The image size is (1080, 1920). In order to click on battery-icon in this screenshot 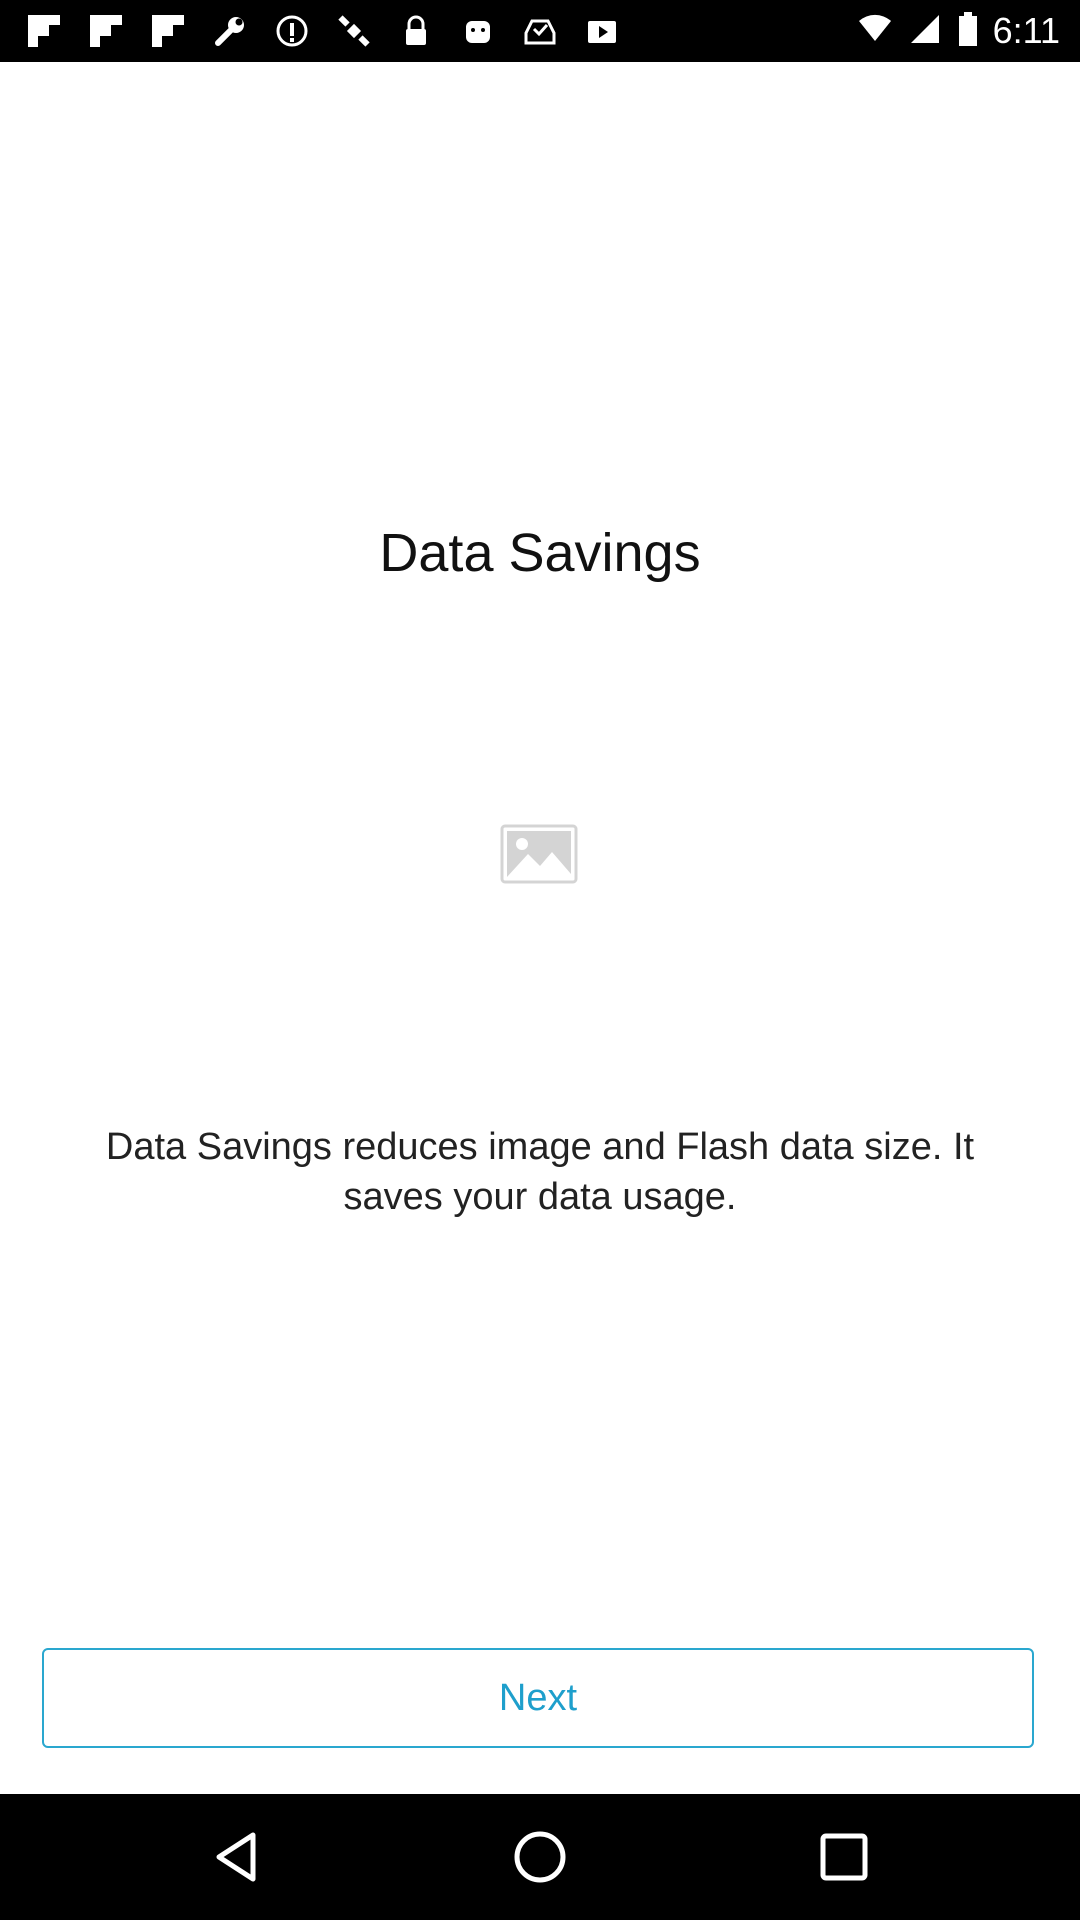, I will do `click(968, 31)`.